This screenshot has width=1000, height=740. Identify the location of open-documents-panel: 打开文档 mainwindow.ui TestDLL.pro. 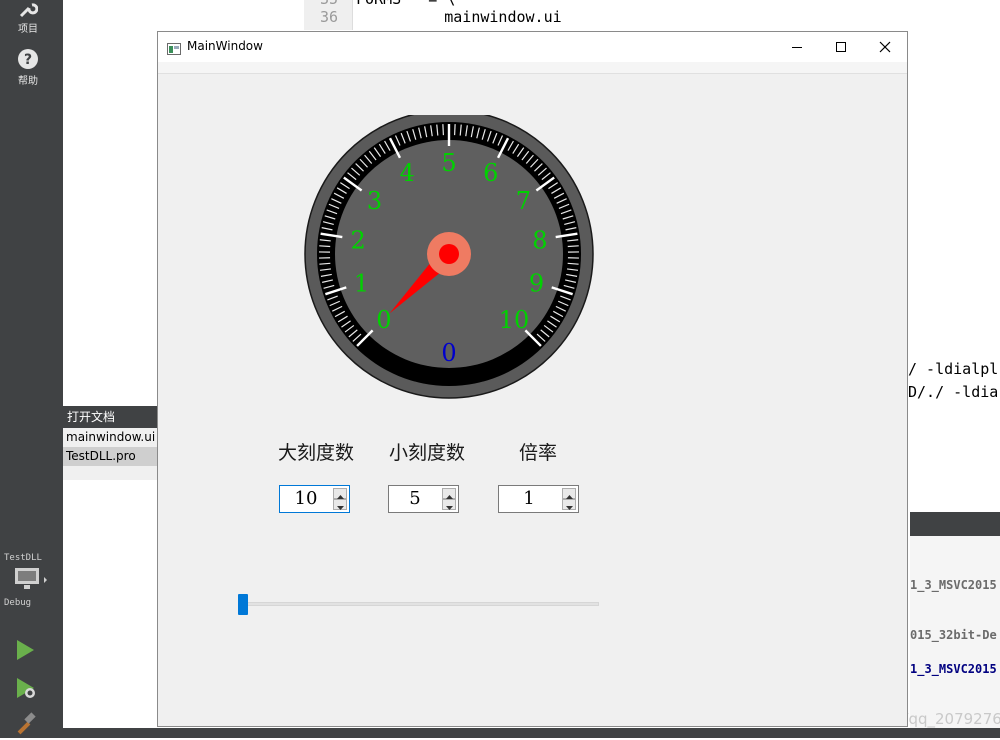
(110, 443).